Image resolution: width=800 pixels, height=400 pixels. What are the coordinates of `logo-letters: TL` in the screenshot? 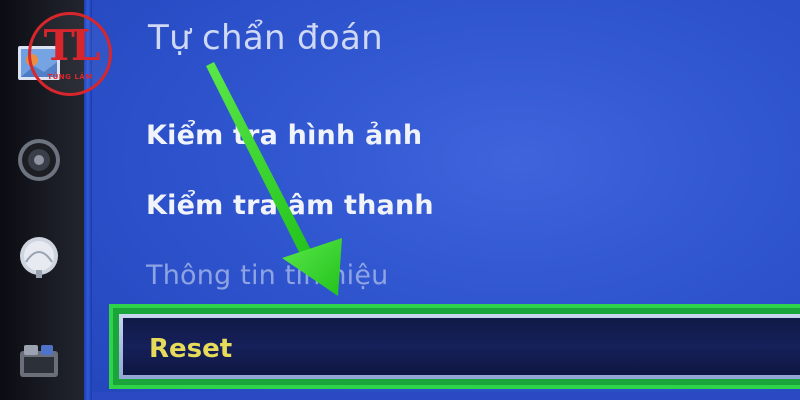 It's located at (72, 45).